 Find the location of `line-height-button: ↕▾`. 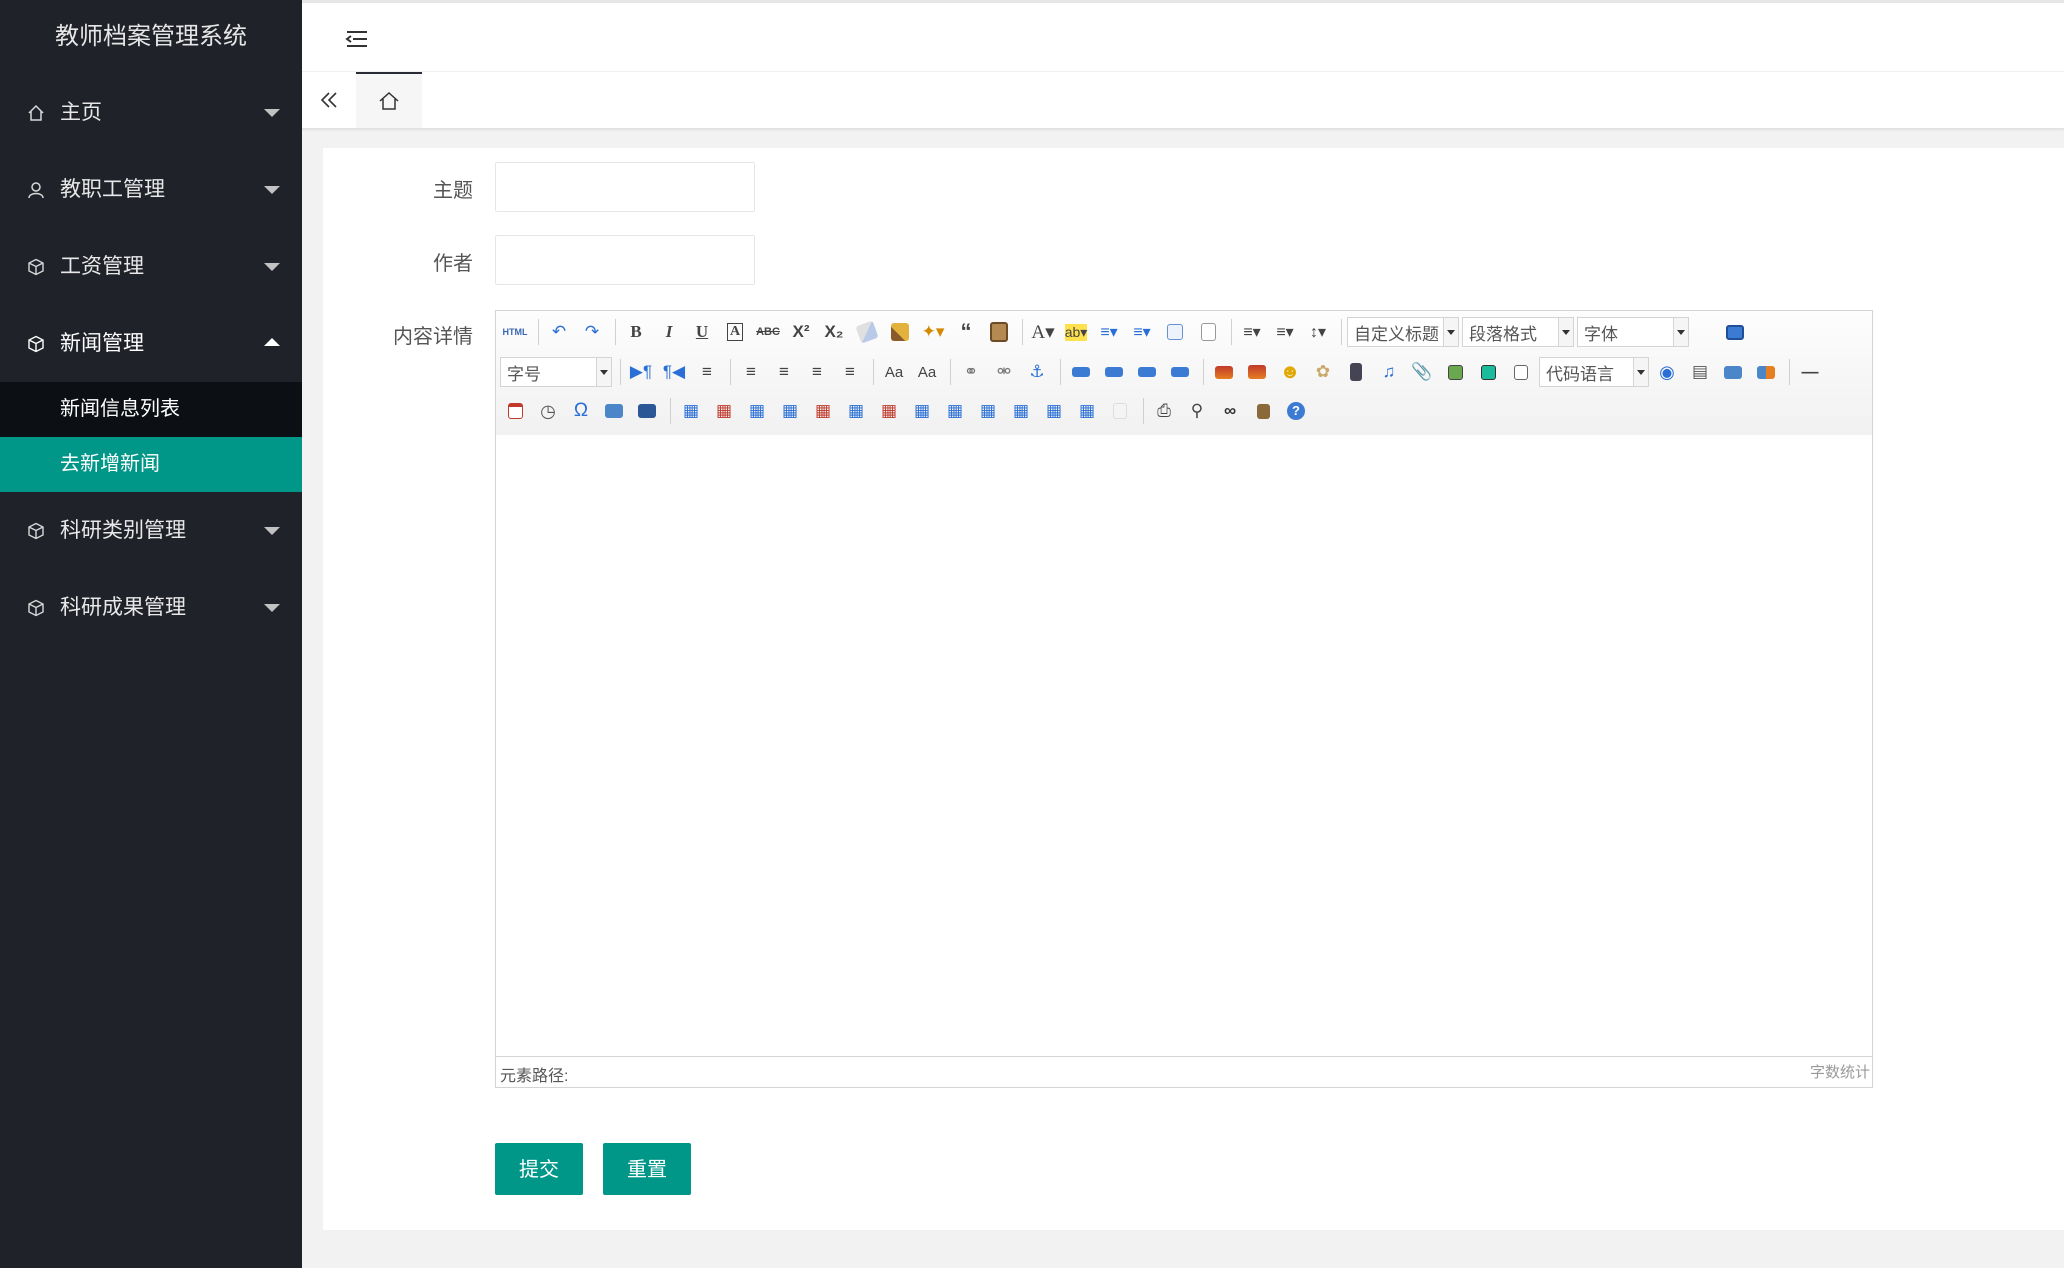

line-height-button: ↕▾ is located at coordinates (1318, 332).